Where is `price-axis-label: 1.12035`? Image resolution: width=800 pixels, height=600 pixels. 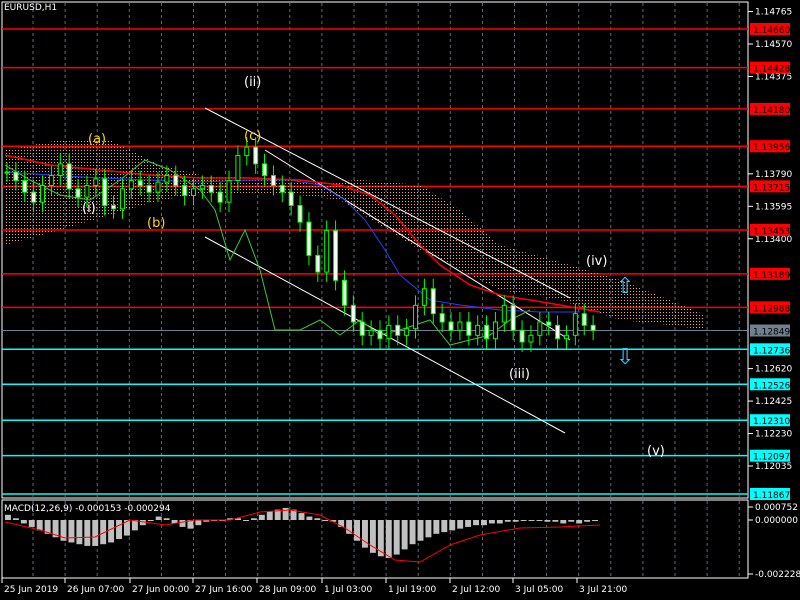 price-axis-label: 1.12035 is located at coordinates (773, 467).